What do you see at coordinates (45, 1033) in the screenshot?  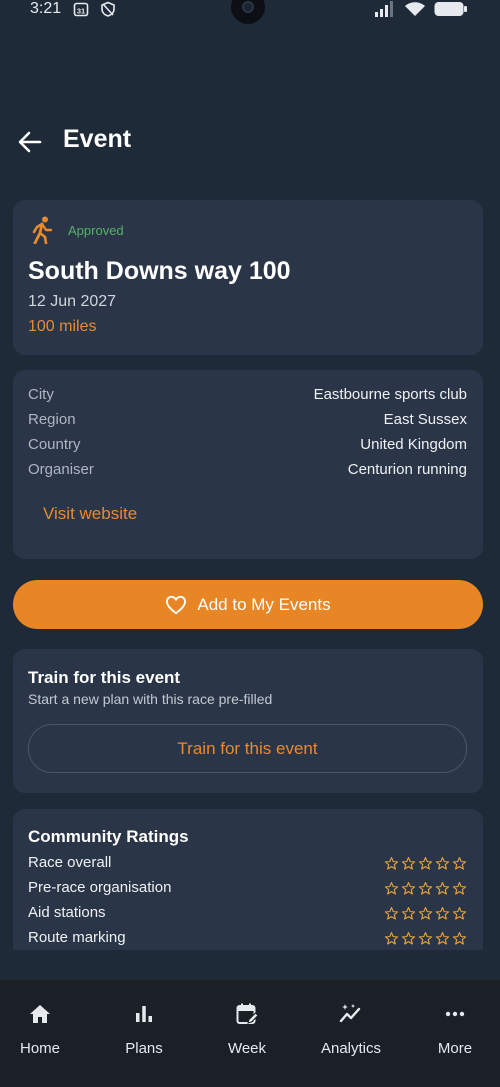 I see `nav-home: Home` at bounding box center [45, 1033].